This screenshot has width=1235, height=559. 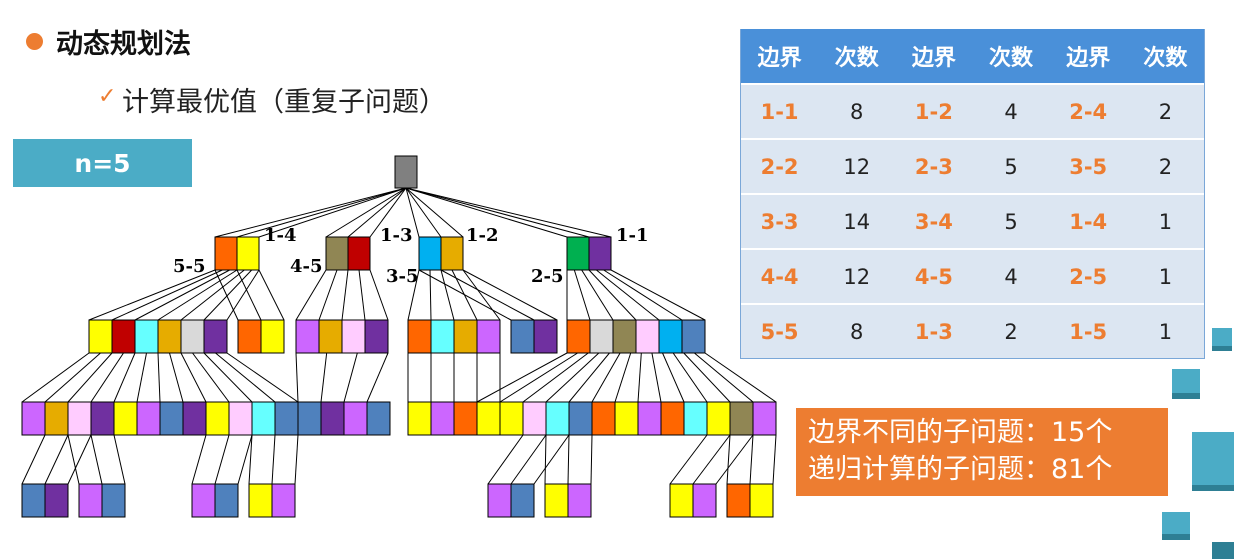 I want to click on tree-label: 1-3, so click(x=396, y=235).